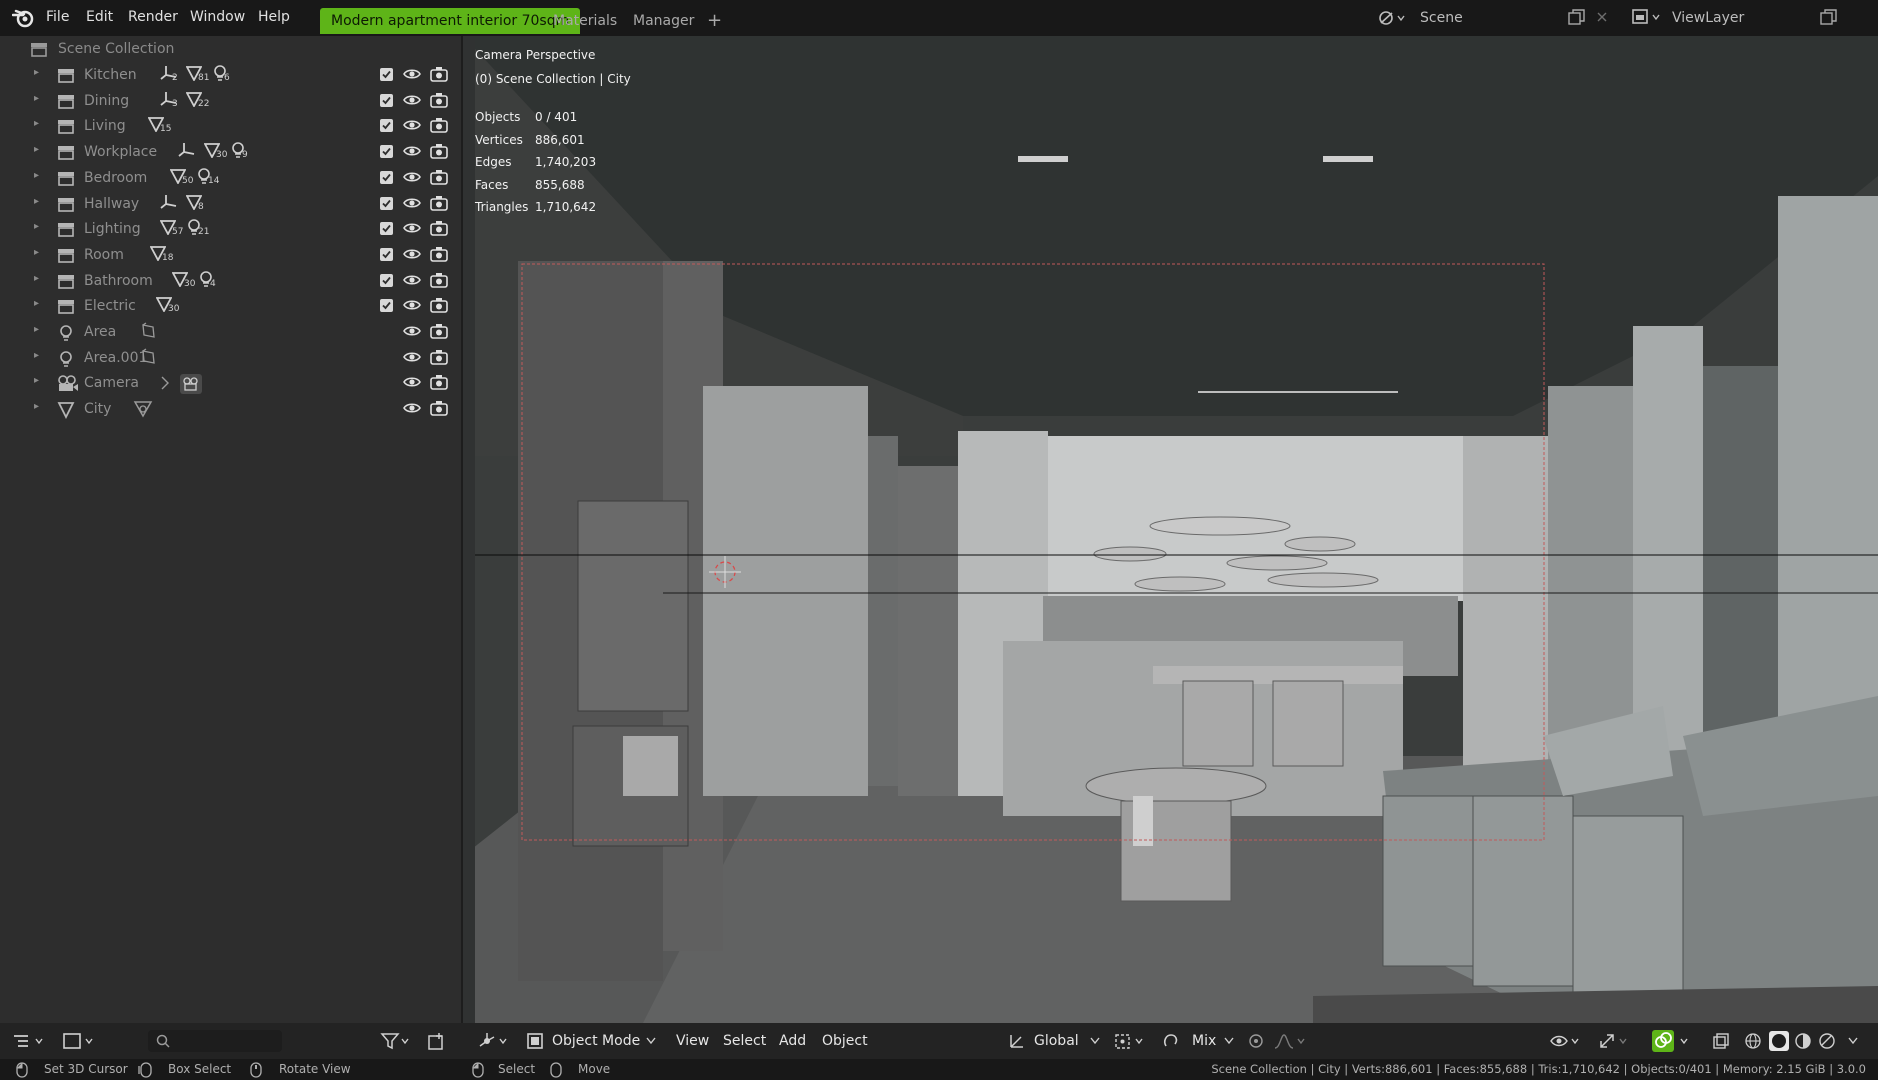 This screenshot has width=1878, height=1080. I want to click on add-workspace-button: +, so click(714, 21).